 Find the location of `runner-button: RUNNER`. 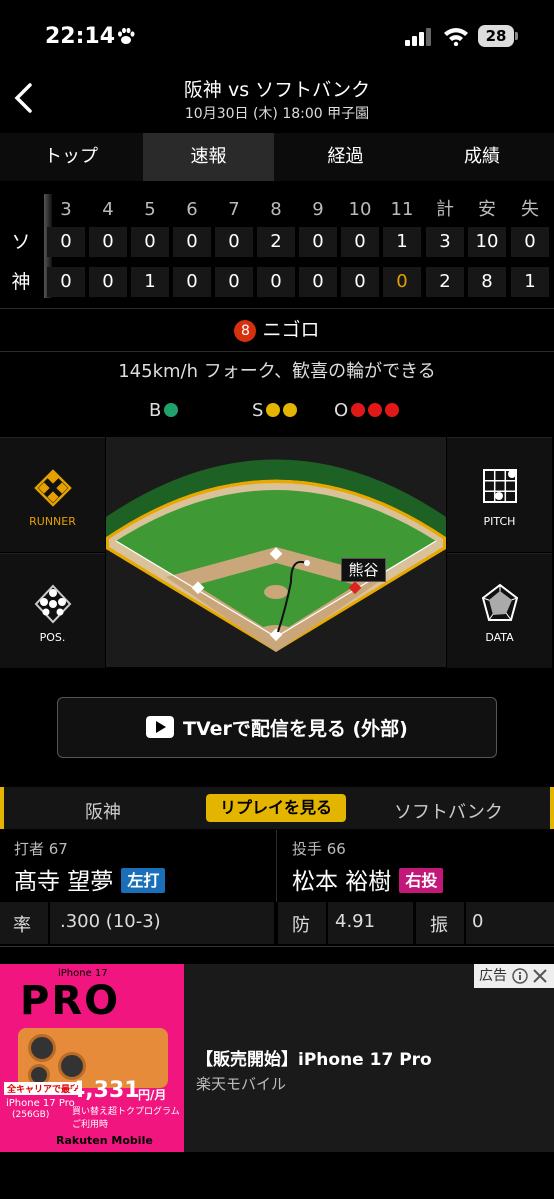

runner-button: RUNNER is located at coordinates (52, 494).